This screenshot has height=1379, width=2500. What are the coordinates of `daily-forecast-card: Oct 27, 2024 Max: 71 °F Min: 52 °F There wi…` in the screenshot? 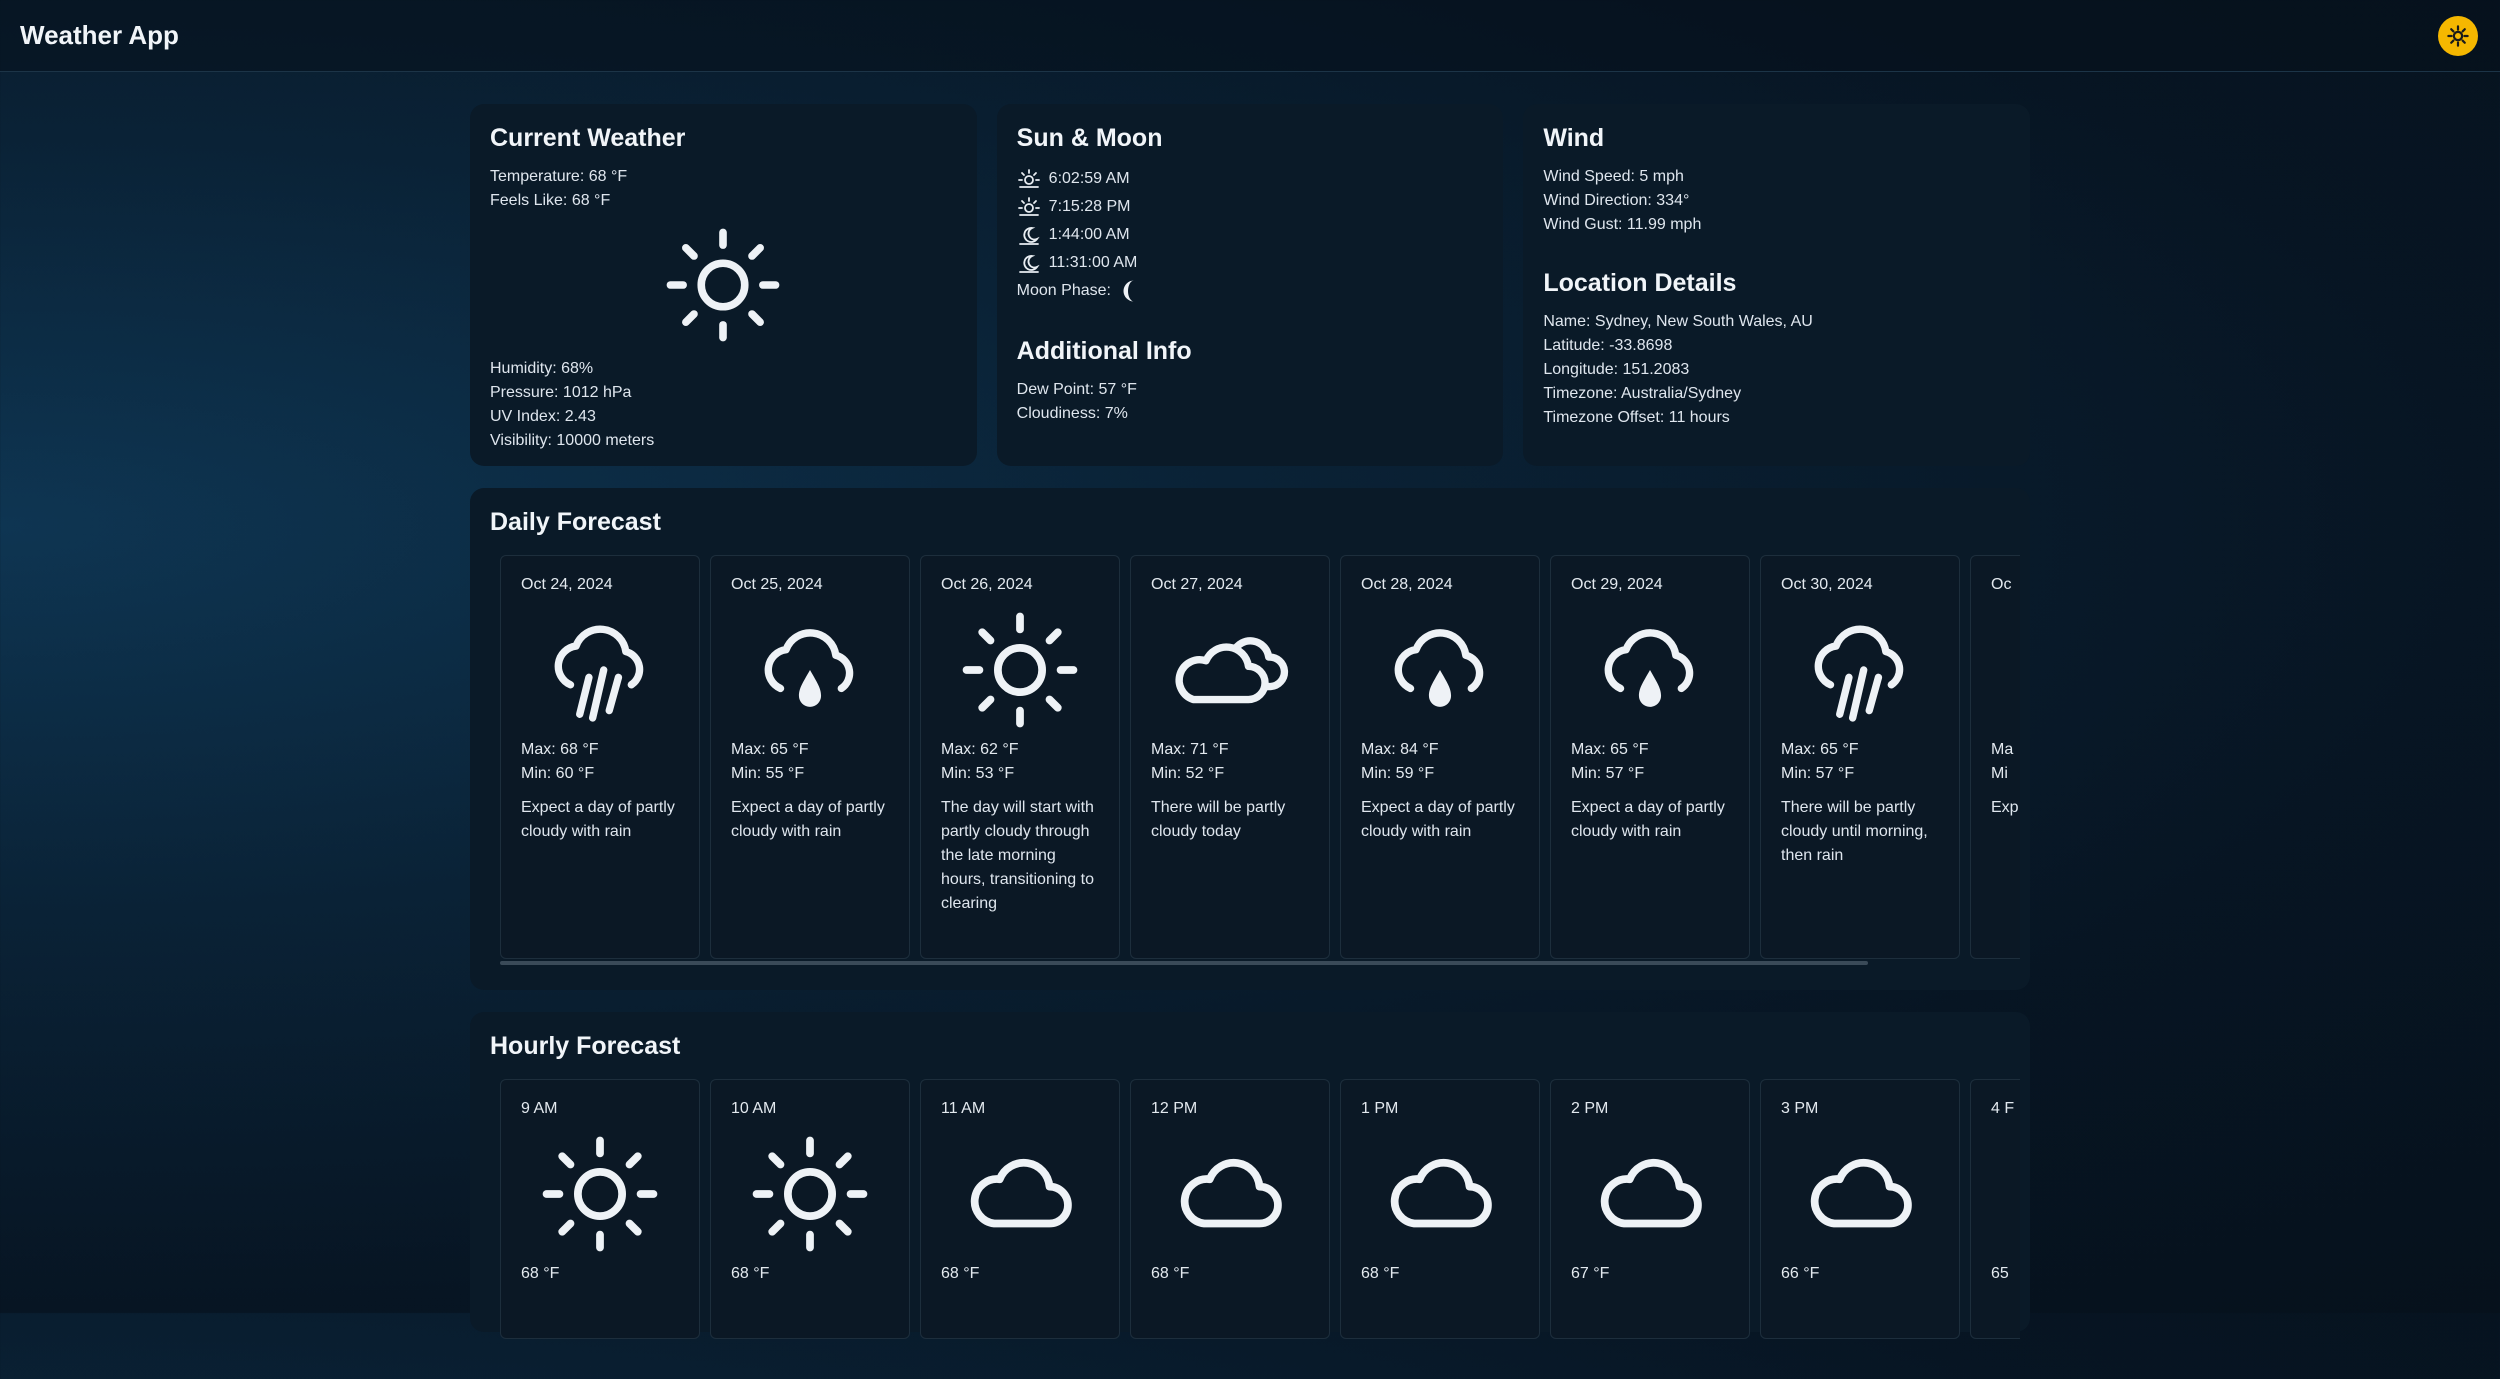 It's located at (1230, 757).